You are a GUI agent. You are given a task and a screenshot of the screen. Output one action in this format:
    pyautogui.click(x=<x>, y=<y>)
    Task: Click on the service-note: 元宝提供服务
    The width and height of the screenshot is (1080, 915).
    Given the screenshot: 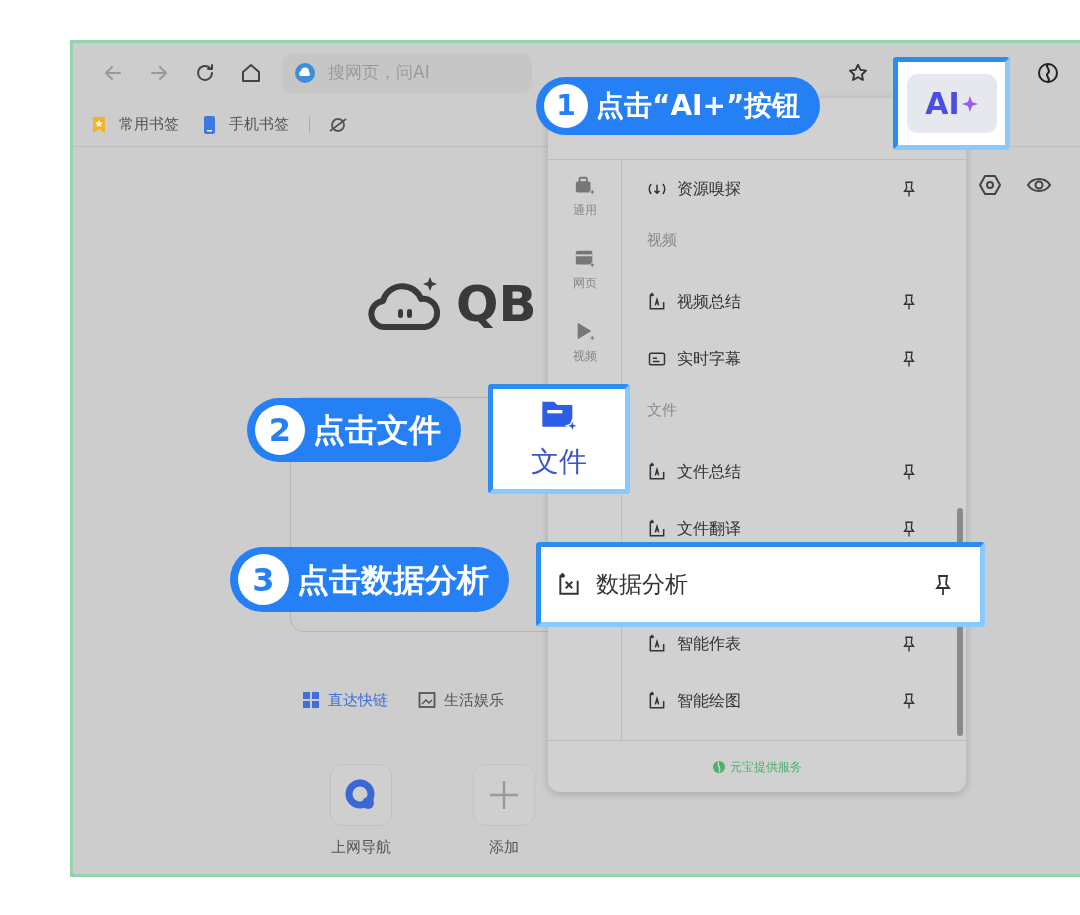 What is the action you would take?
    pyautogui.click(x=757, y=766)
    